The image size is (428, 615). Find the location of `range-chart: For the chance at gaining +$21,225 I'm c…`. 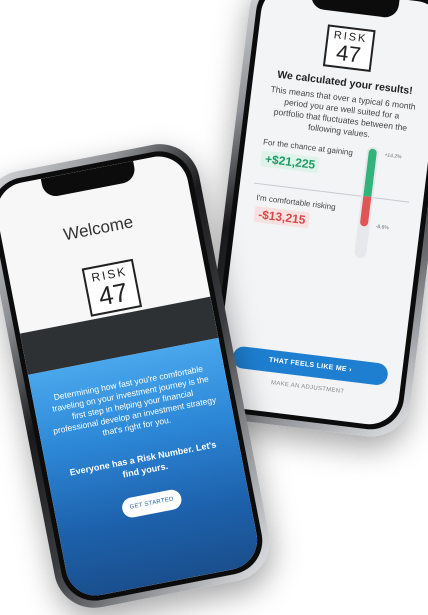

range-chart: For the chance at gaining +$21,225 I'm c… is located at coordinates (331, 198).